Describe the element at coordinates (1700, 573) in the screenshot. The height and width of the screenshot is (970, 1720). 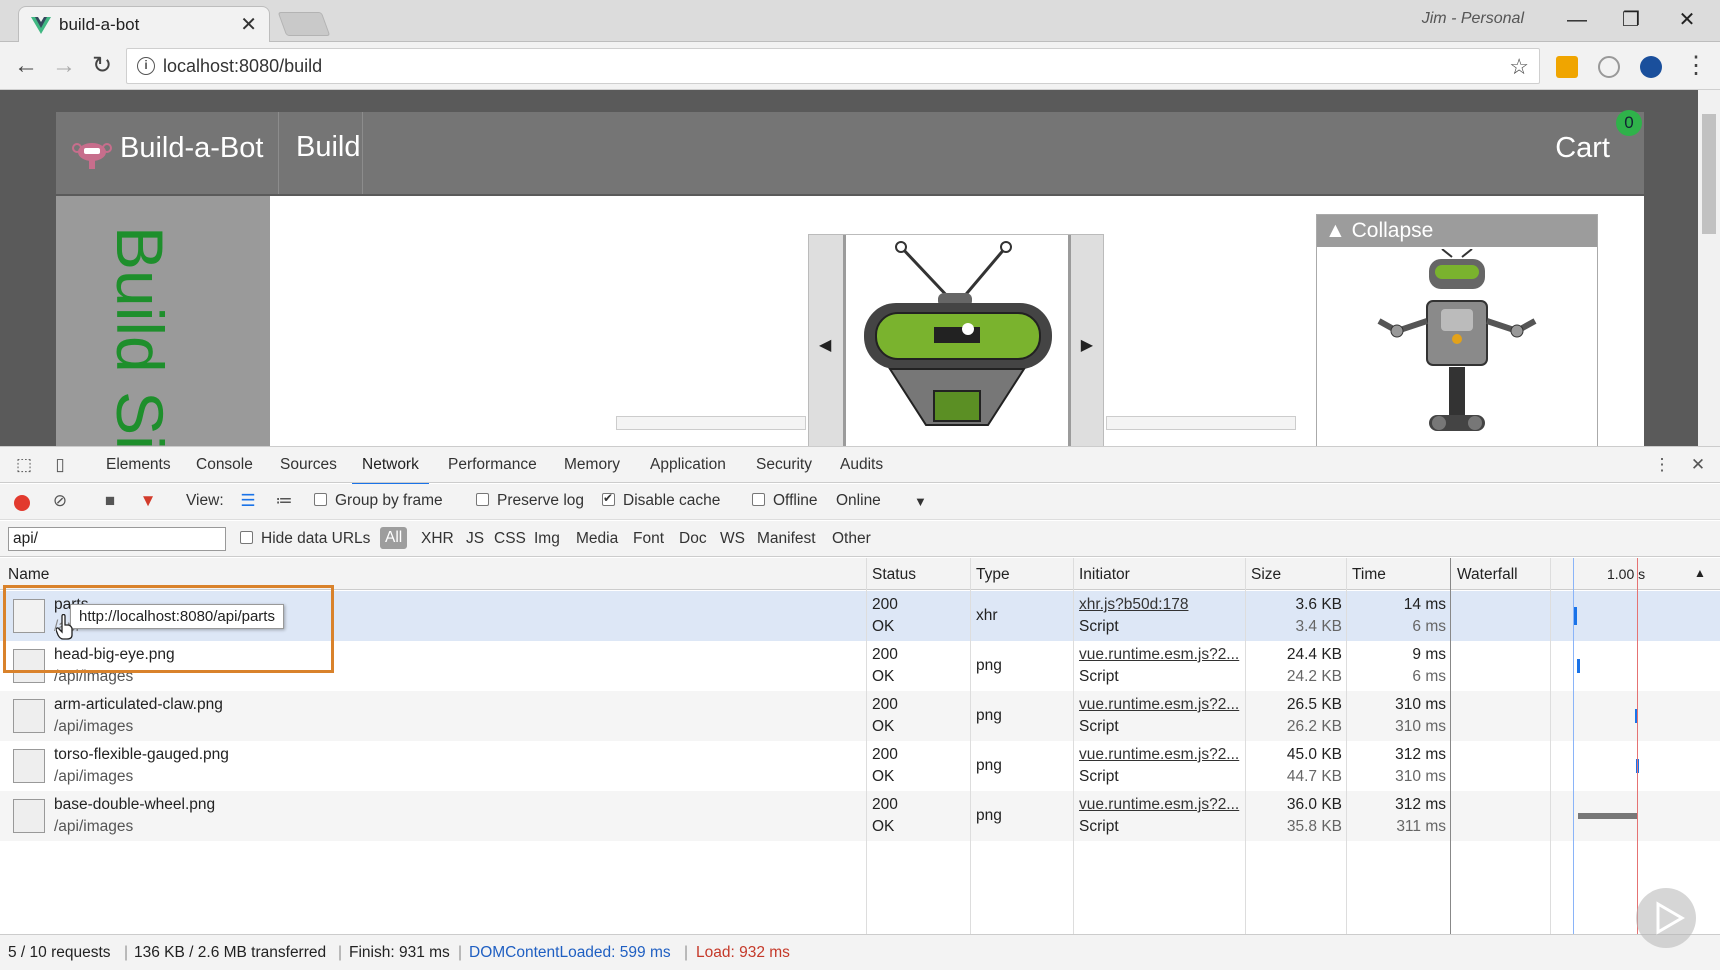
I see `sort-arrow-icon: ▲` at that location.